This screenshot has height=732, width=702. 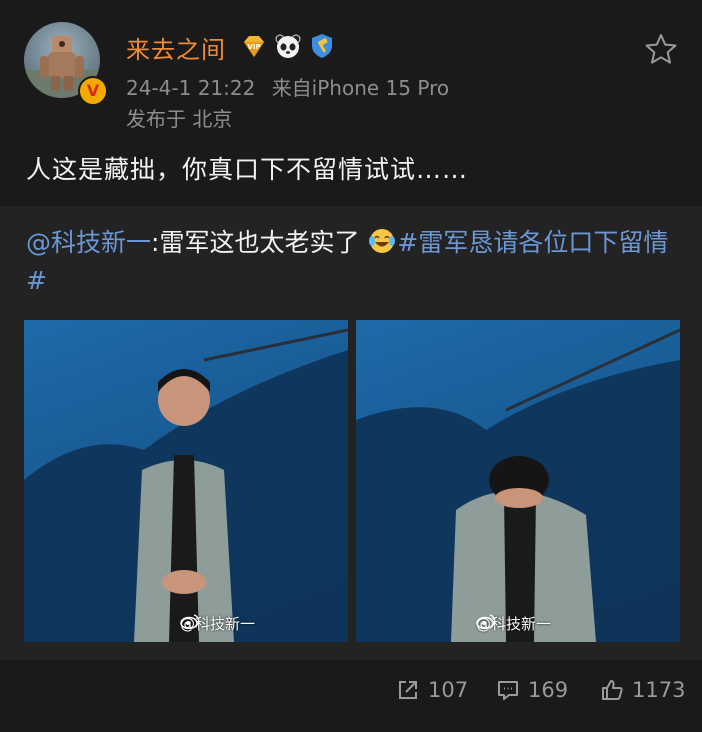 I want to click on action-bar: 107 169 1173, so click(x=351, y=696).